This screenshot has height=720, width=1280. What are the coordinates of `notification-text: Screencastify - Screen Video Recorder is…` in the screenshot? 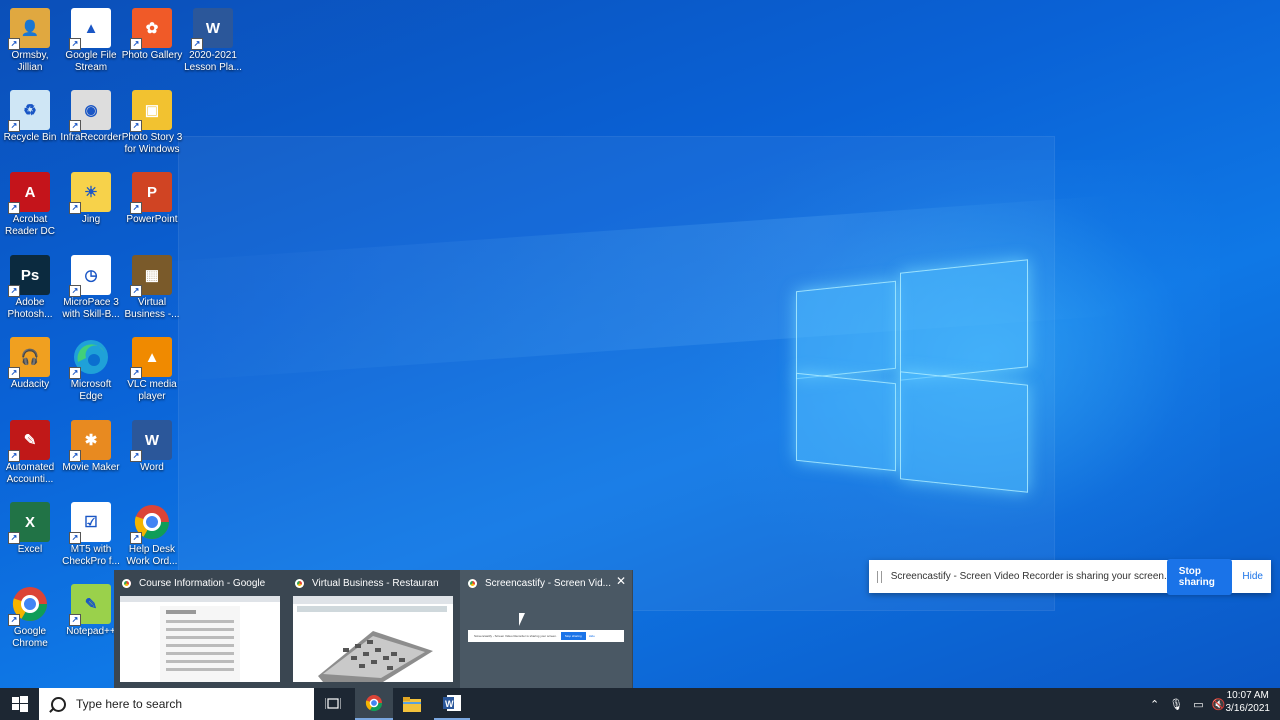 It's located at (1028, 576).